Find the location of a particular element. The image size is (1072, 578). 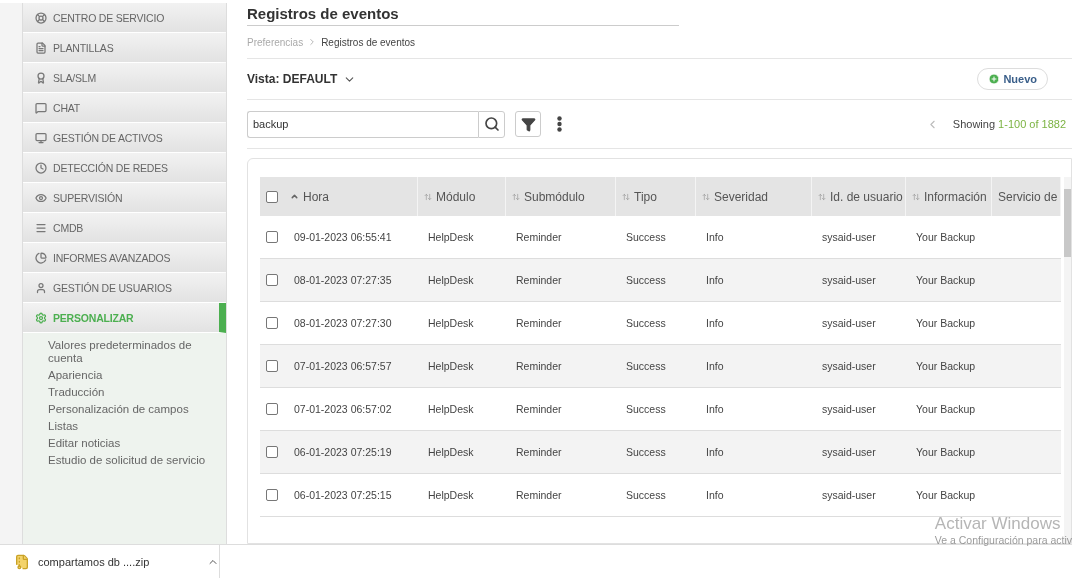

menu-icon is located at coordinates (41, 227).